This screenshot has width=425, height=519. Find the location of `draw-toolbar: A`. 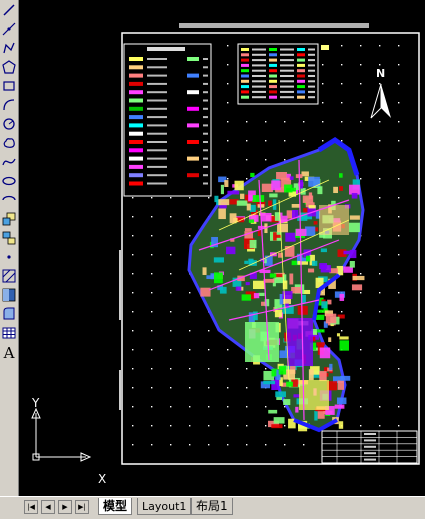

draw-toolbar: A is located at coordinates (9, 248).